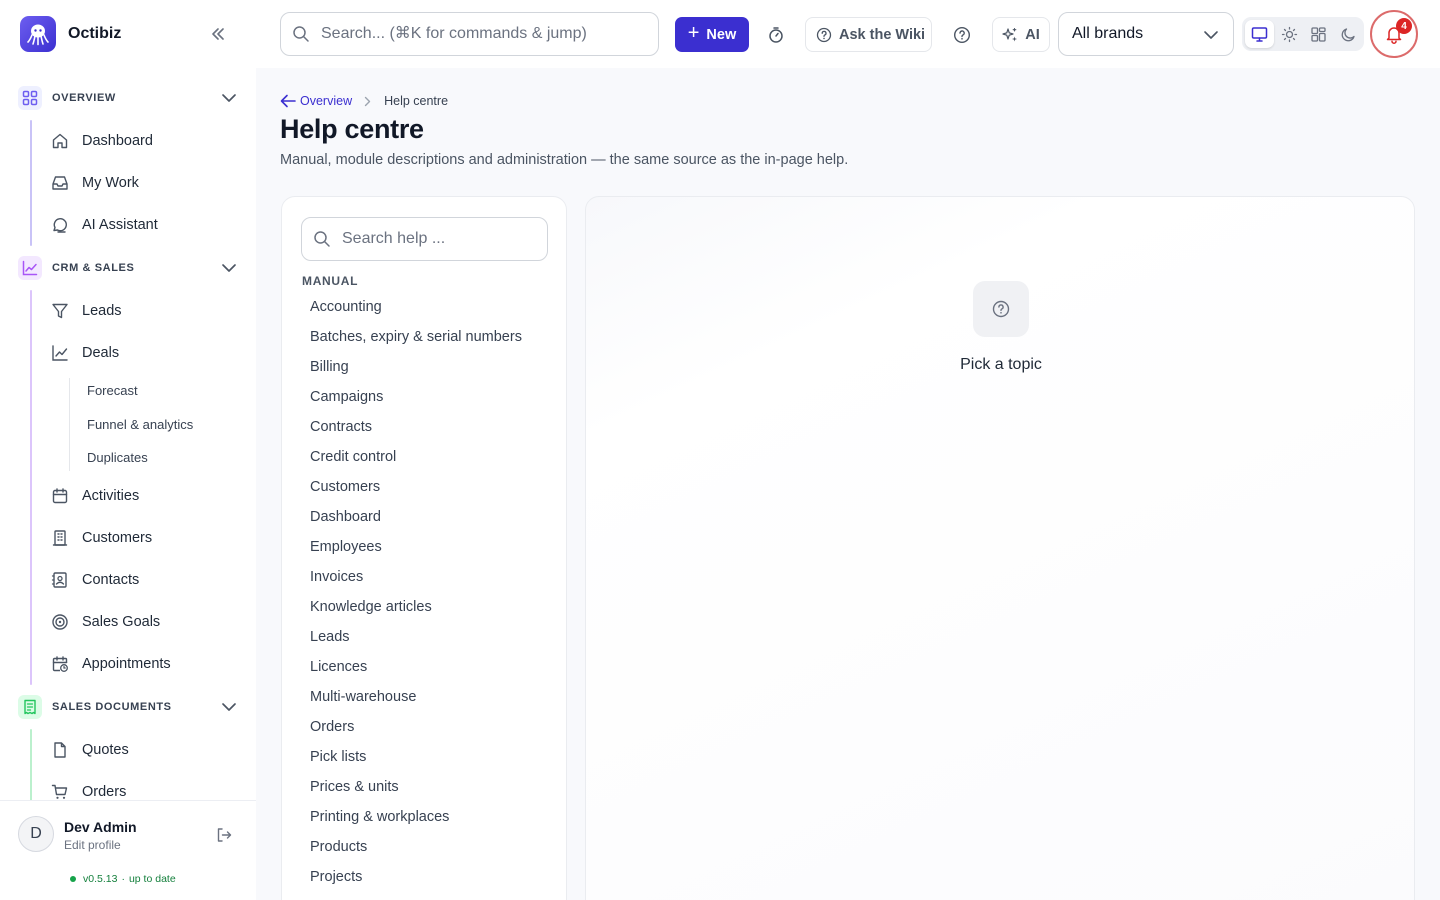  Describe the element at coordinates (30, 98) in the screenshot. I see `grid-icon` at that location.